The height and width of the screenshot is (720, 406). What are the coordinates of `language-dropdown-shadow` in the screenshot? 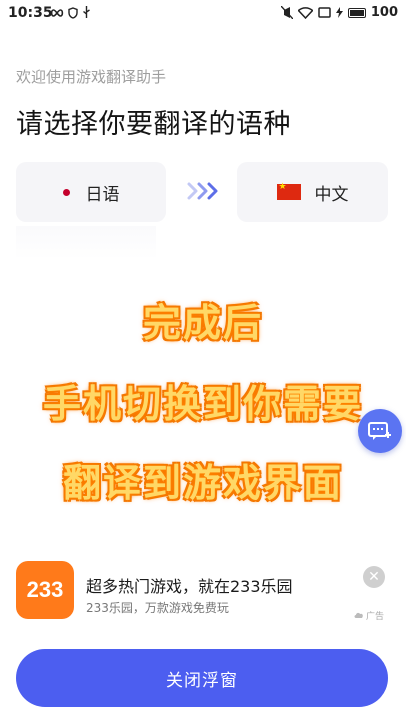 It's located at (86, 243).